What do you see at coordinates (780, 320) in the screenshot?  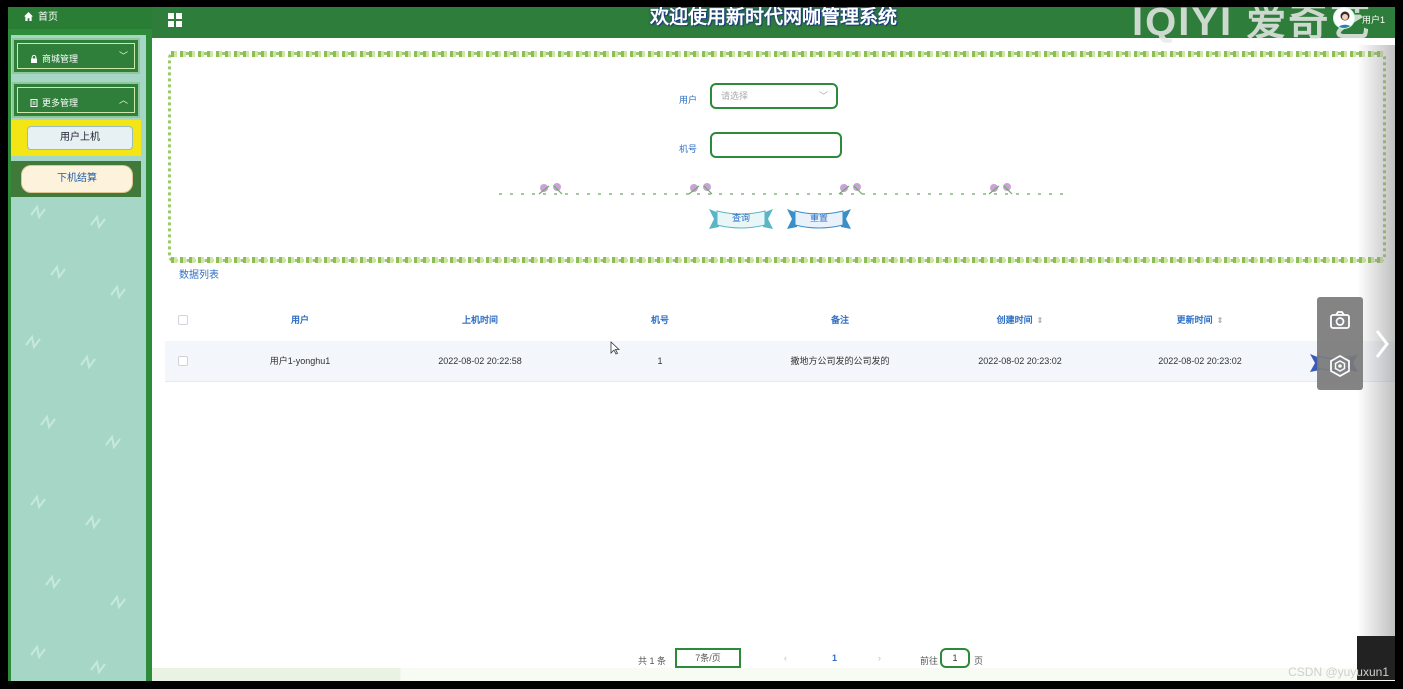 I see `table-header: 用户 上机时间 机号 备注 创建时间⇕ 更新时间⇕ 操` at bounding box center [780, 320].